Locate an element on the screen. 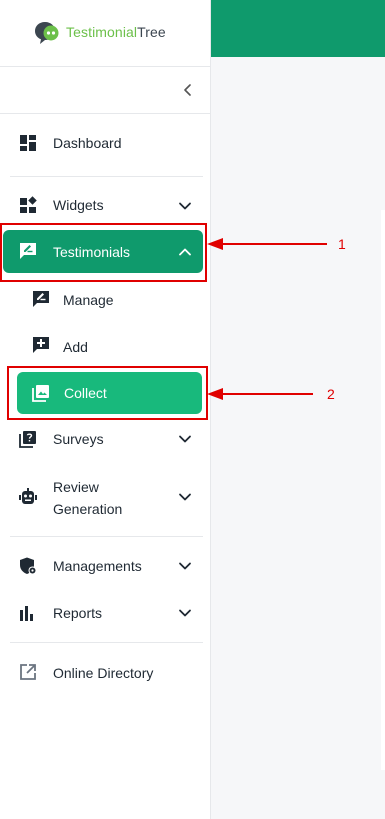 The height and width of the screenshot is (819, 385). sidebar-item-reports: Reports is located at coordinates (105, 613).